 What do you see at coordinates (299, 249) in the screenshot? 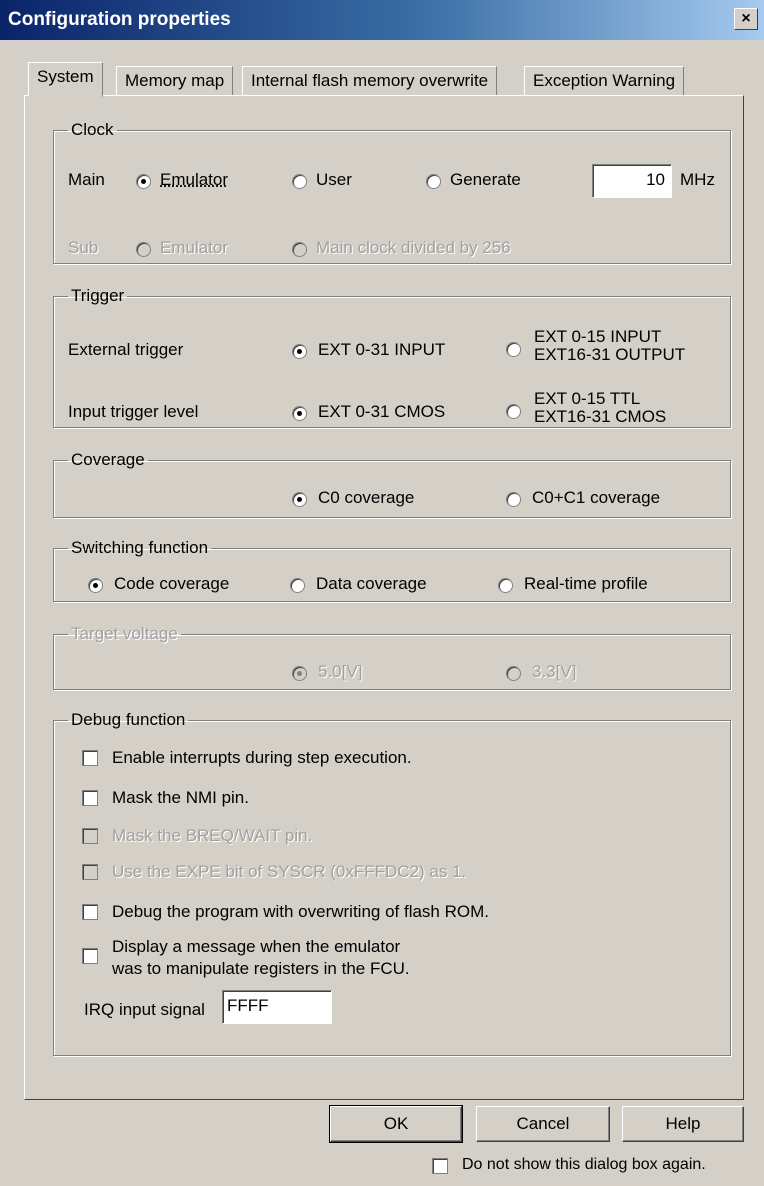
I see `sub-divided-radio` at bounding box center [299, 249].